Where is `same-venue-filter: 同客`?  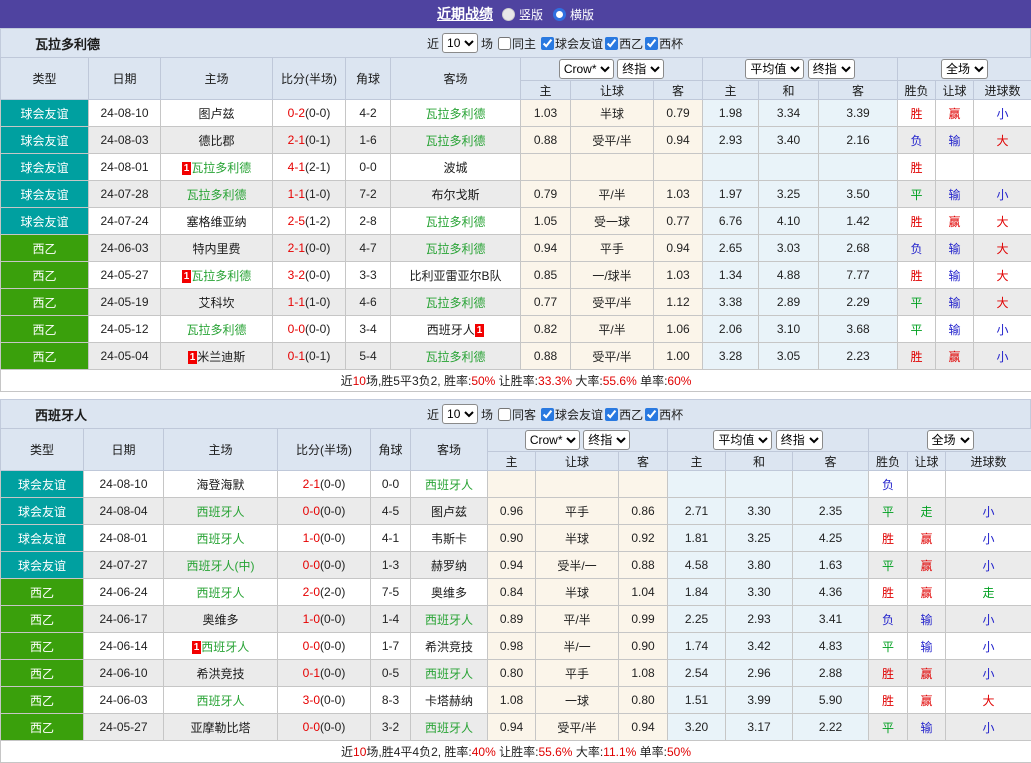
same-venue-filter: 同客 is located at coordinates (516, 414).